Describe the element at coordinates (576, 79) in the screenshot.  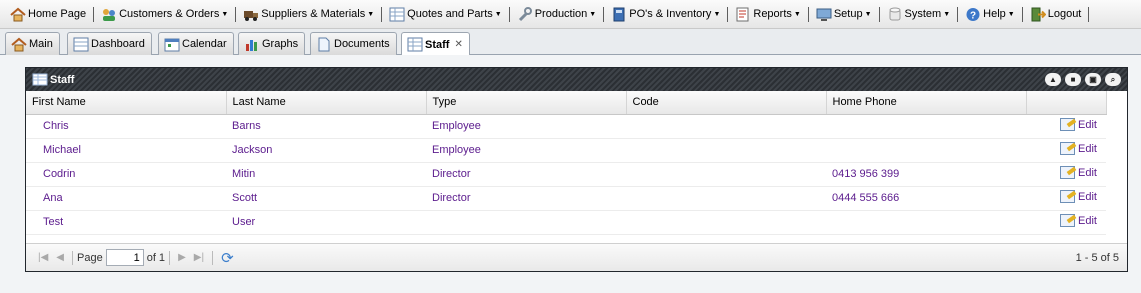
I see `panel-header: Staff ▲ ■ ▣ ⌕` at that location.